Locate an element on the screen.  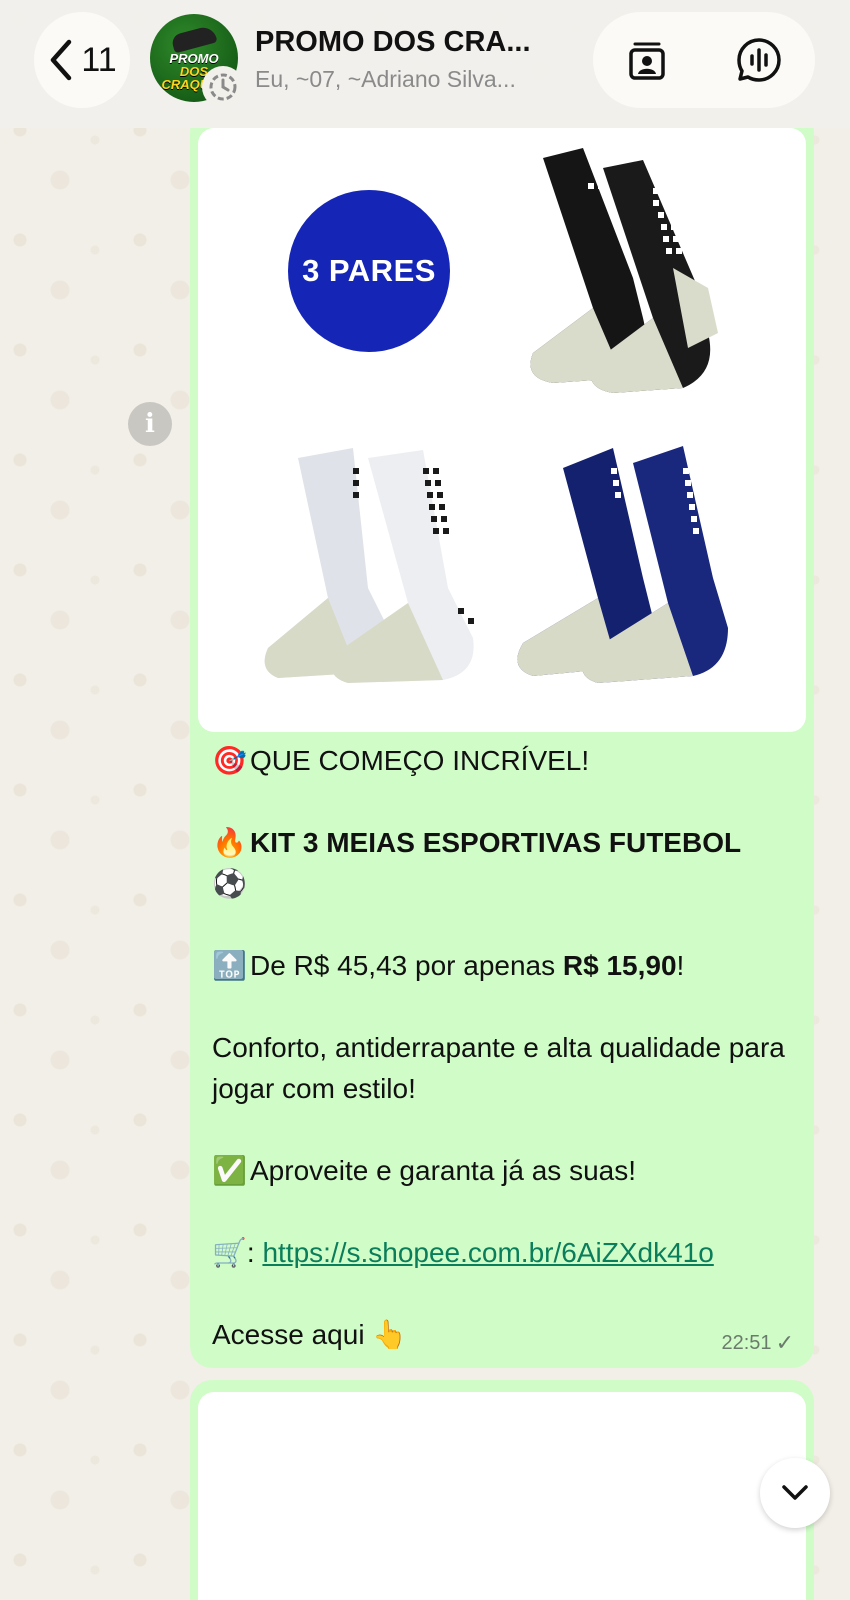
next-message-bubble is located at coordinates (502, 1490).